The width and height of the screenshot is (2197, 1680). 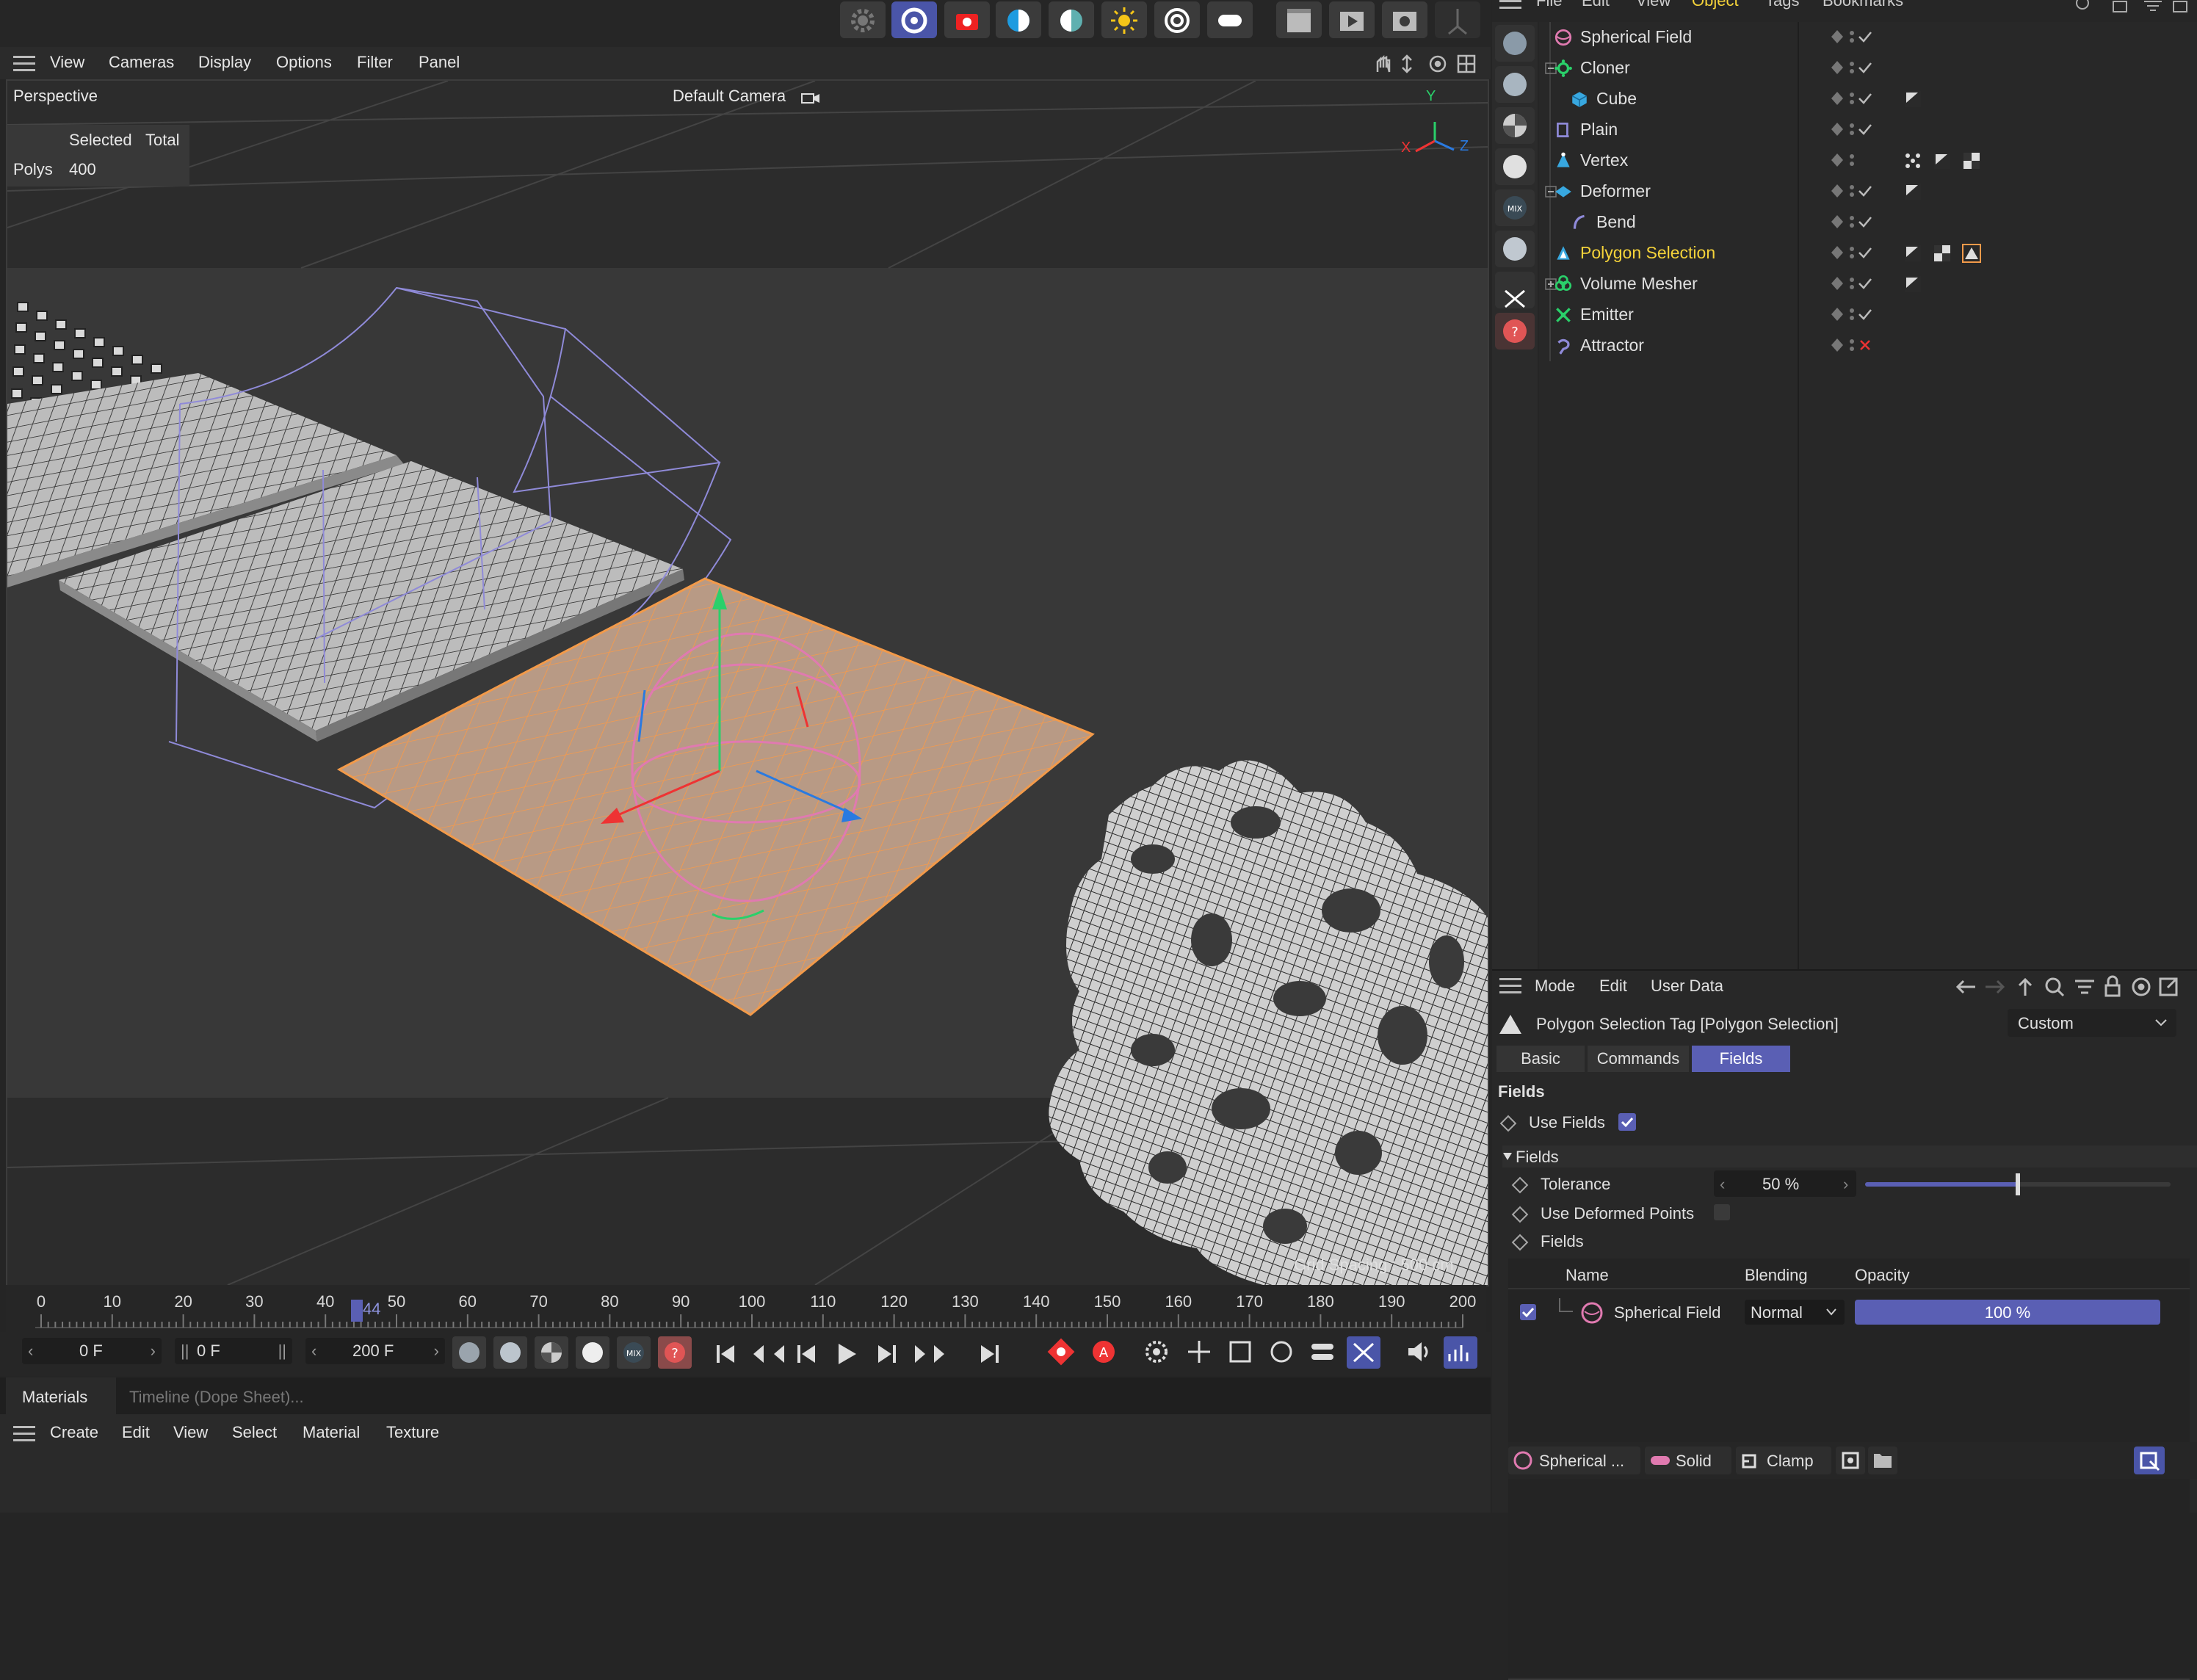 What do you see at coordinates (1687, 986) in the screenshot?
I see `am-menu-user-data: User Data` at bounding box center [1687, 986].